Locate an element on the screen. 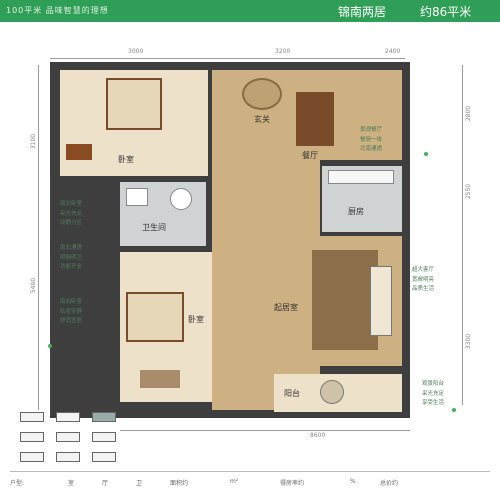 The image size is (500, 500). footer-label-layout: 户型: is located at coordinates (17, 483).